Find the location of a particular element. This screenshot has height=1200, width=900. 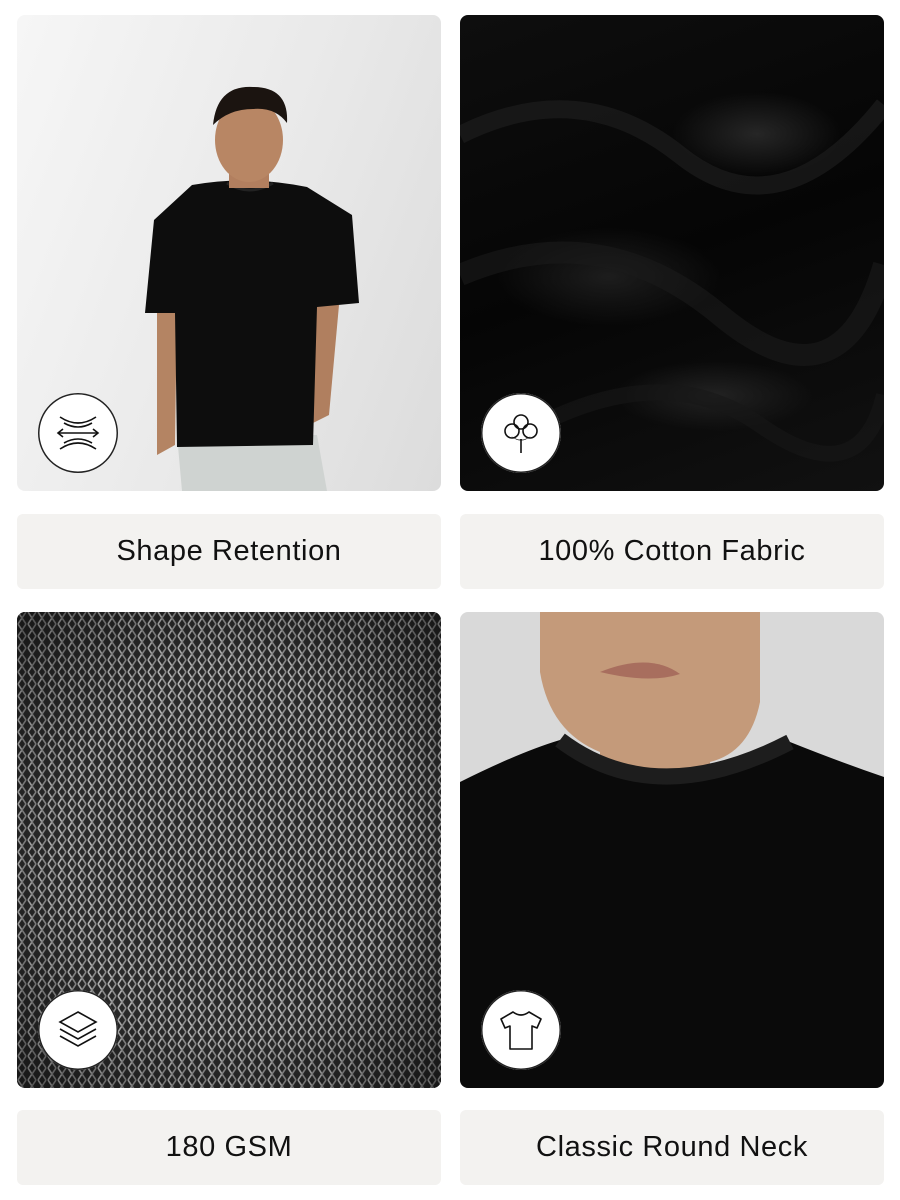

cotton-badge is located at coordinates (521, 433).